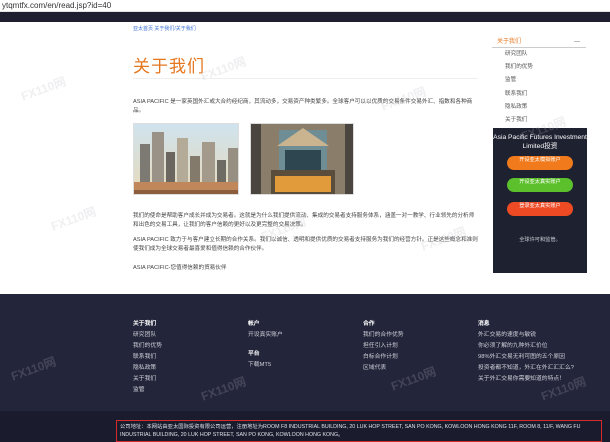 Image resolution: width=610 pixels, height=442 pixels. What do you see at coordinates (577, 42) in the screenshot?
I see `collapse-icon: —` at bounding box center [577, 42].